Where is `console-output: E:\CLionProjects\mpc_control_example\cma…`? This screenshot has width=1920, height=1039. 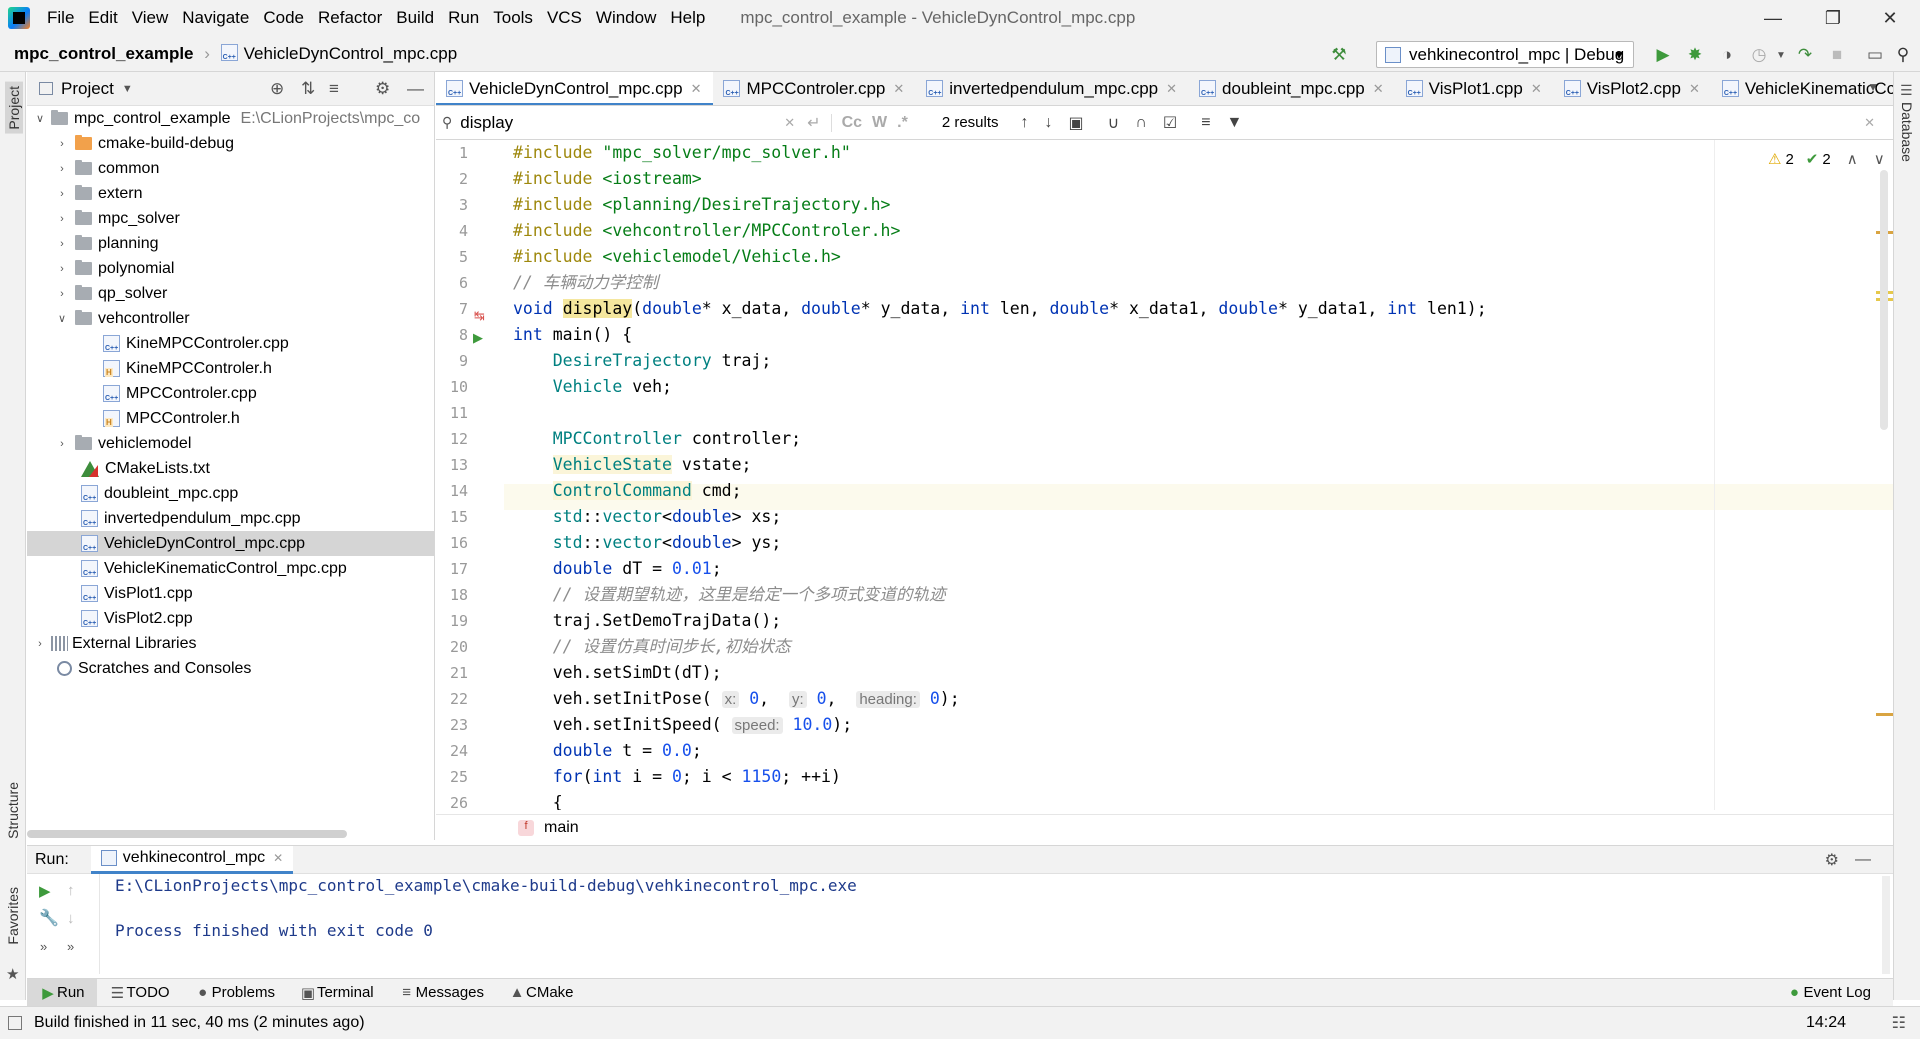
console-output: E:\CLionProjects\mpc_control_example\cma… is located at coordinates (486, 908).